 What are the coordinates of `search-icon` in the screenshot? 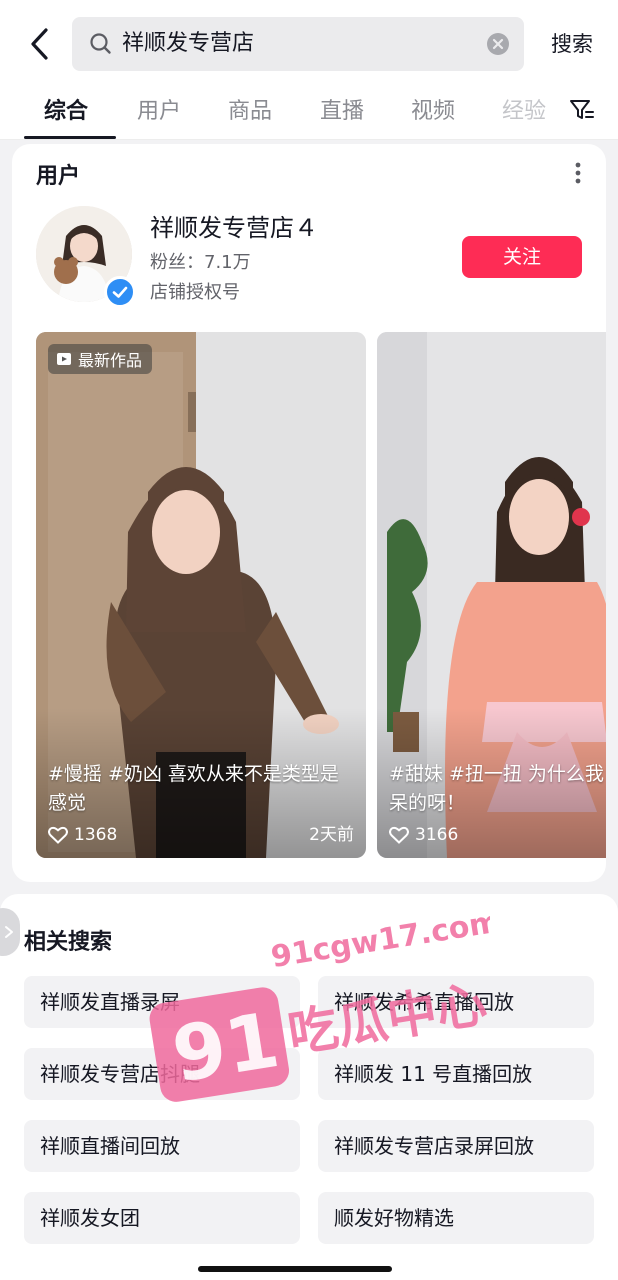 It's located at (100, 43).